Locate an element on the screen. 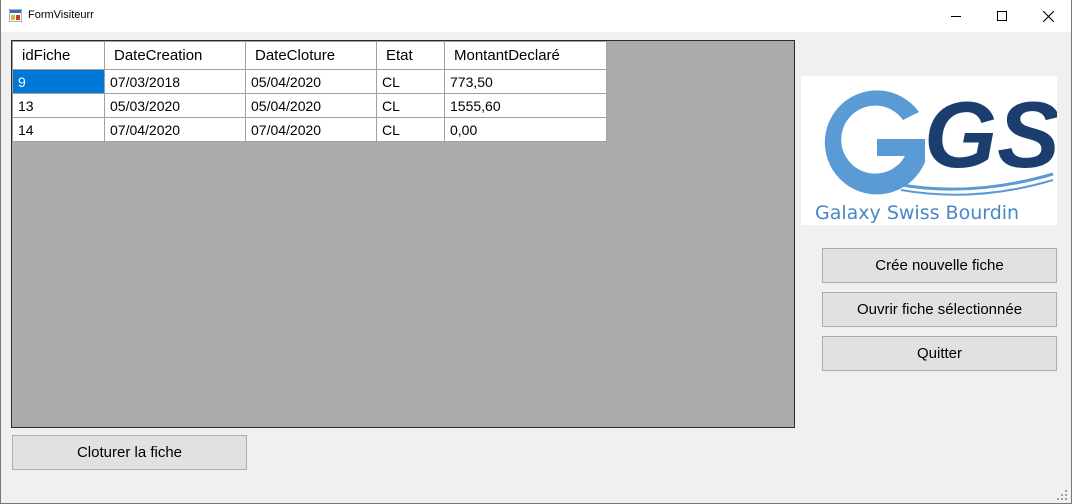 The height and width of the screenshot is (504, 1072). create-new-sheet-button: Crée nouvelle fiche is located at coordinates (939, 265).